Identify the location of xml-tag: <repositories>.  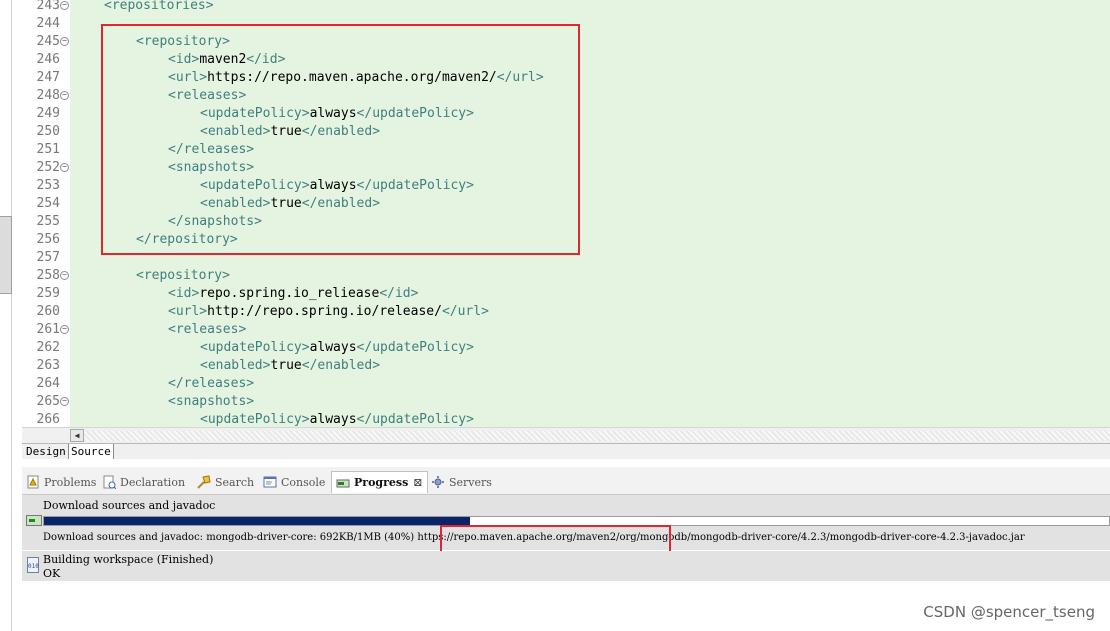
(159, 6).